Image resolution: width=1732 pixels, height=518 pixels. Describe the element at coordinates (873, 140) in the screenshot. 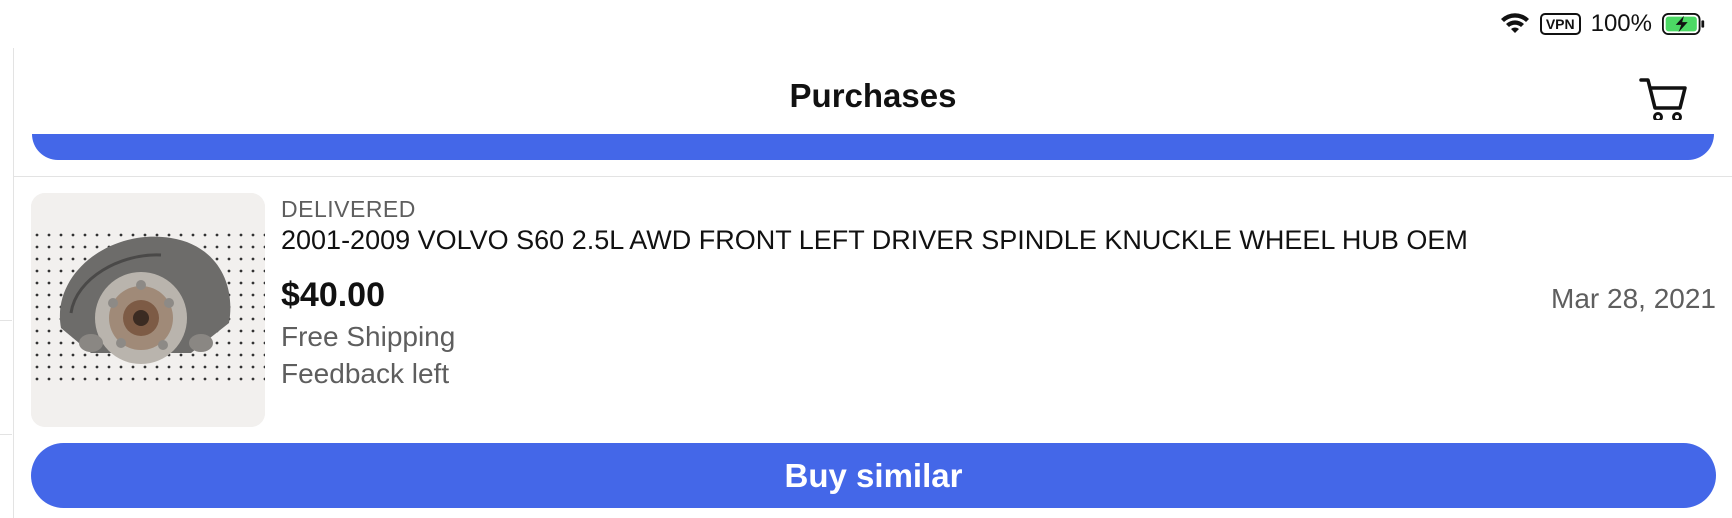

I see `previous-item-button-edge` at that location.